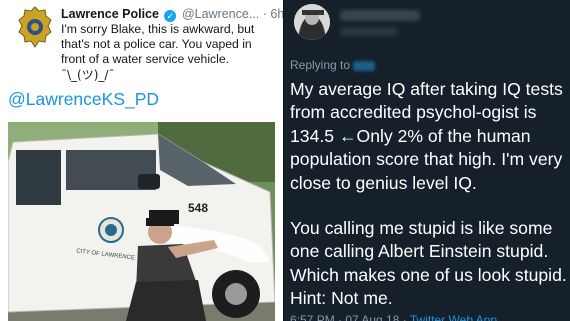 This screenshot has width=570, height=321. I want to click on tweet-time: 6h, so click(277, 14).